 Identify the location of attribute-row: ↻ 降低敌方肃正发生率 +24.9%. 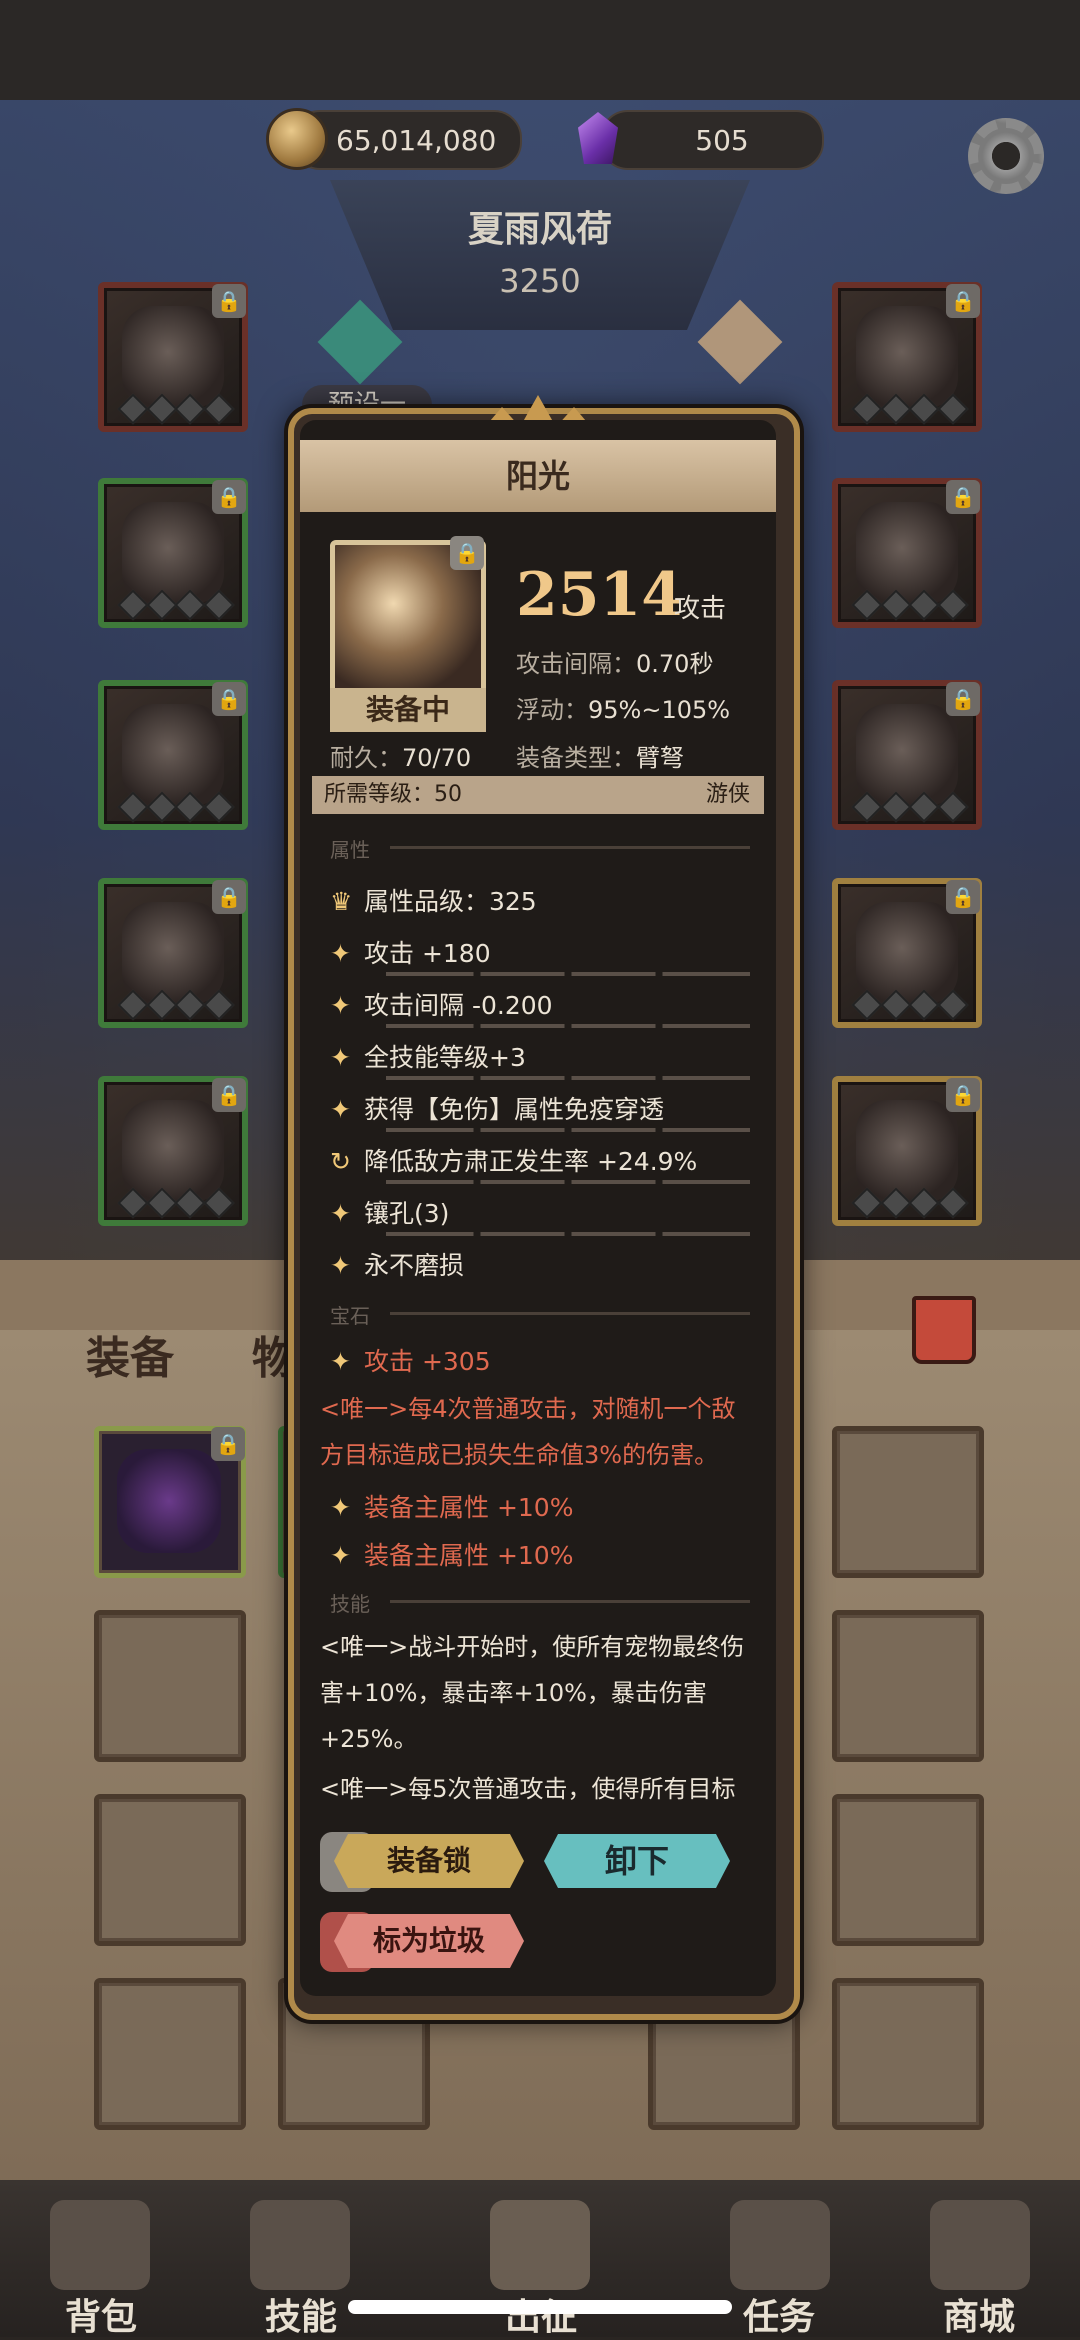
(513, 1160).